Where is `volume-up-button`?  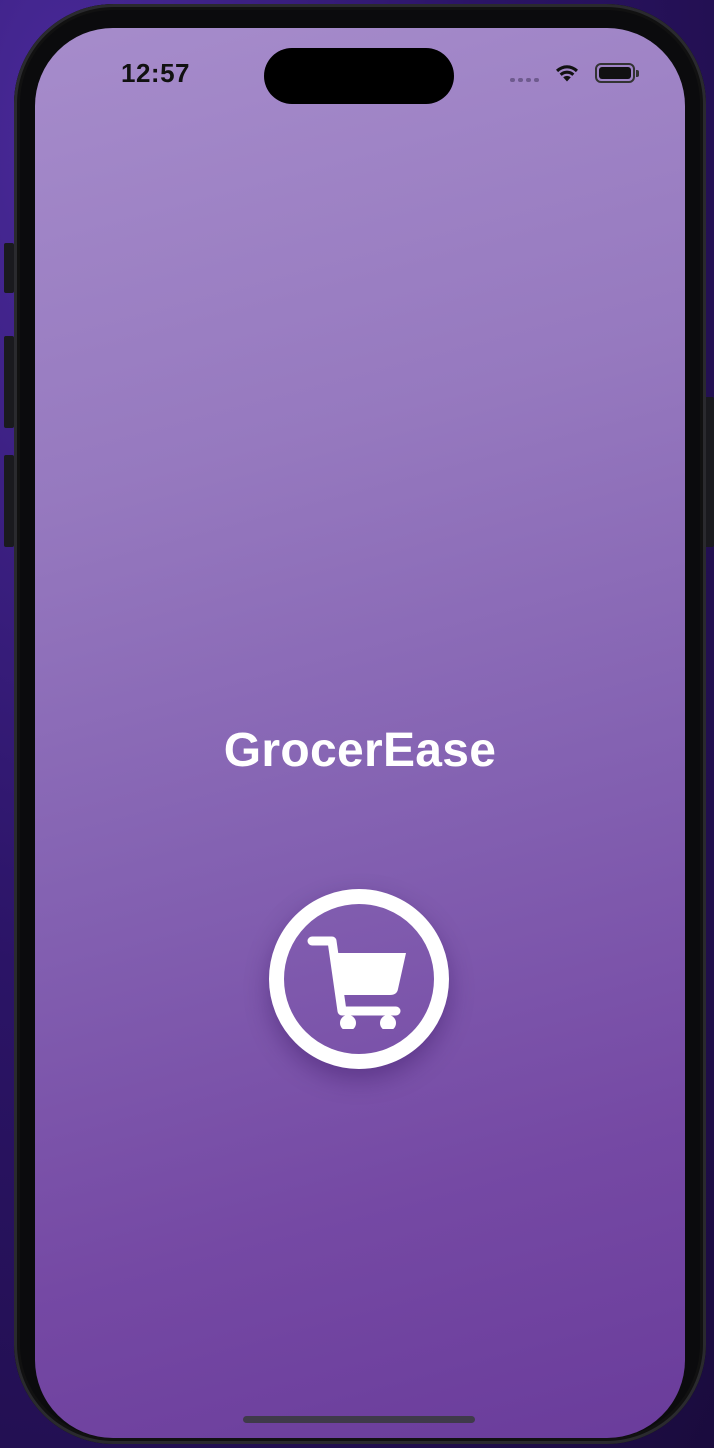 volume-up-button is located at coordinates (9, 382).